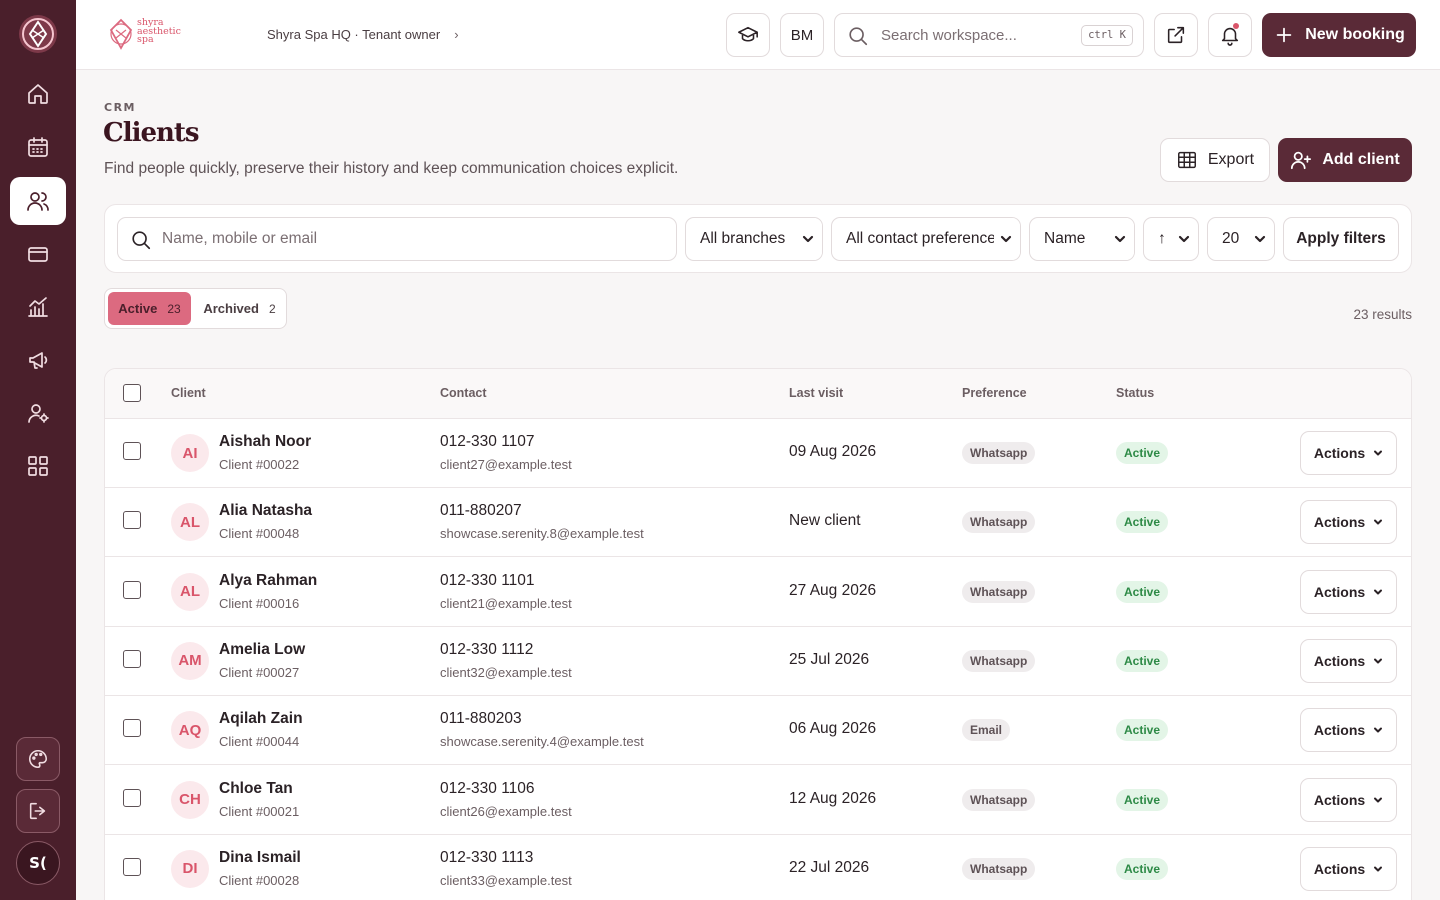  Describe the element at coordinates (38, 413) in the screenshot. I see `nav-staff` at that location.